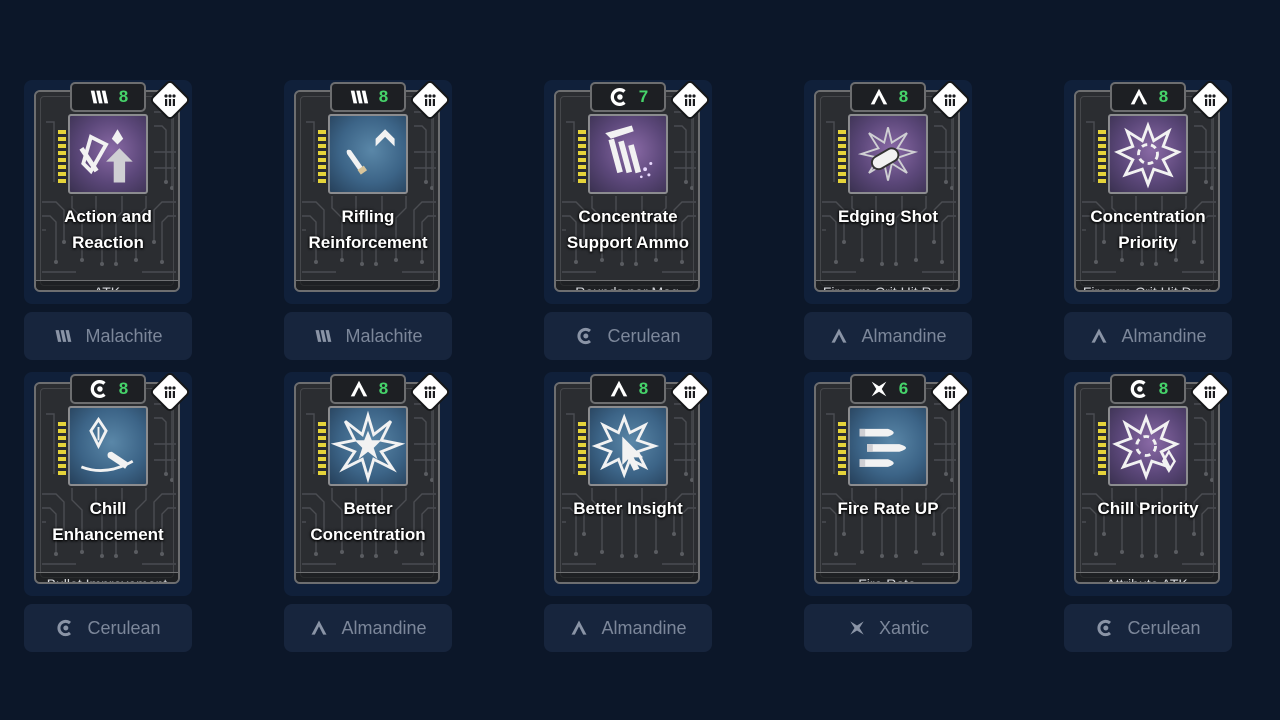 This screenshot has height=720, width=1280. I want to click on module-card-body: Rounds per Mag, so click(627, 191).